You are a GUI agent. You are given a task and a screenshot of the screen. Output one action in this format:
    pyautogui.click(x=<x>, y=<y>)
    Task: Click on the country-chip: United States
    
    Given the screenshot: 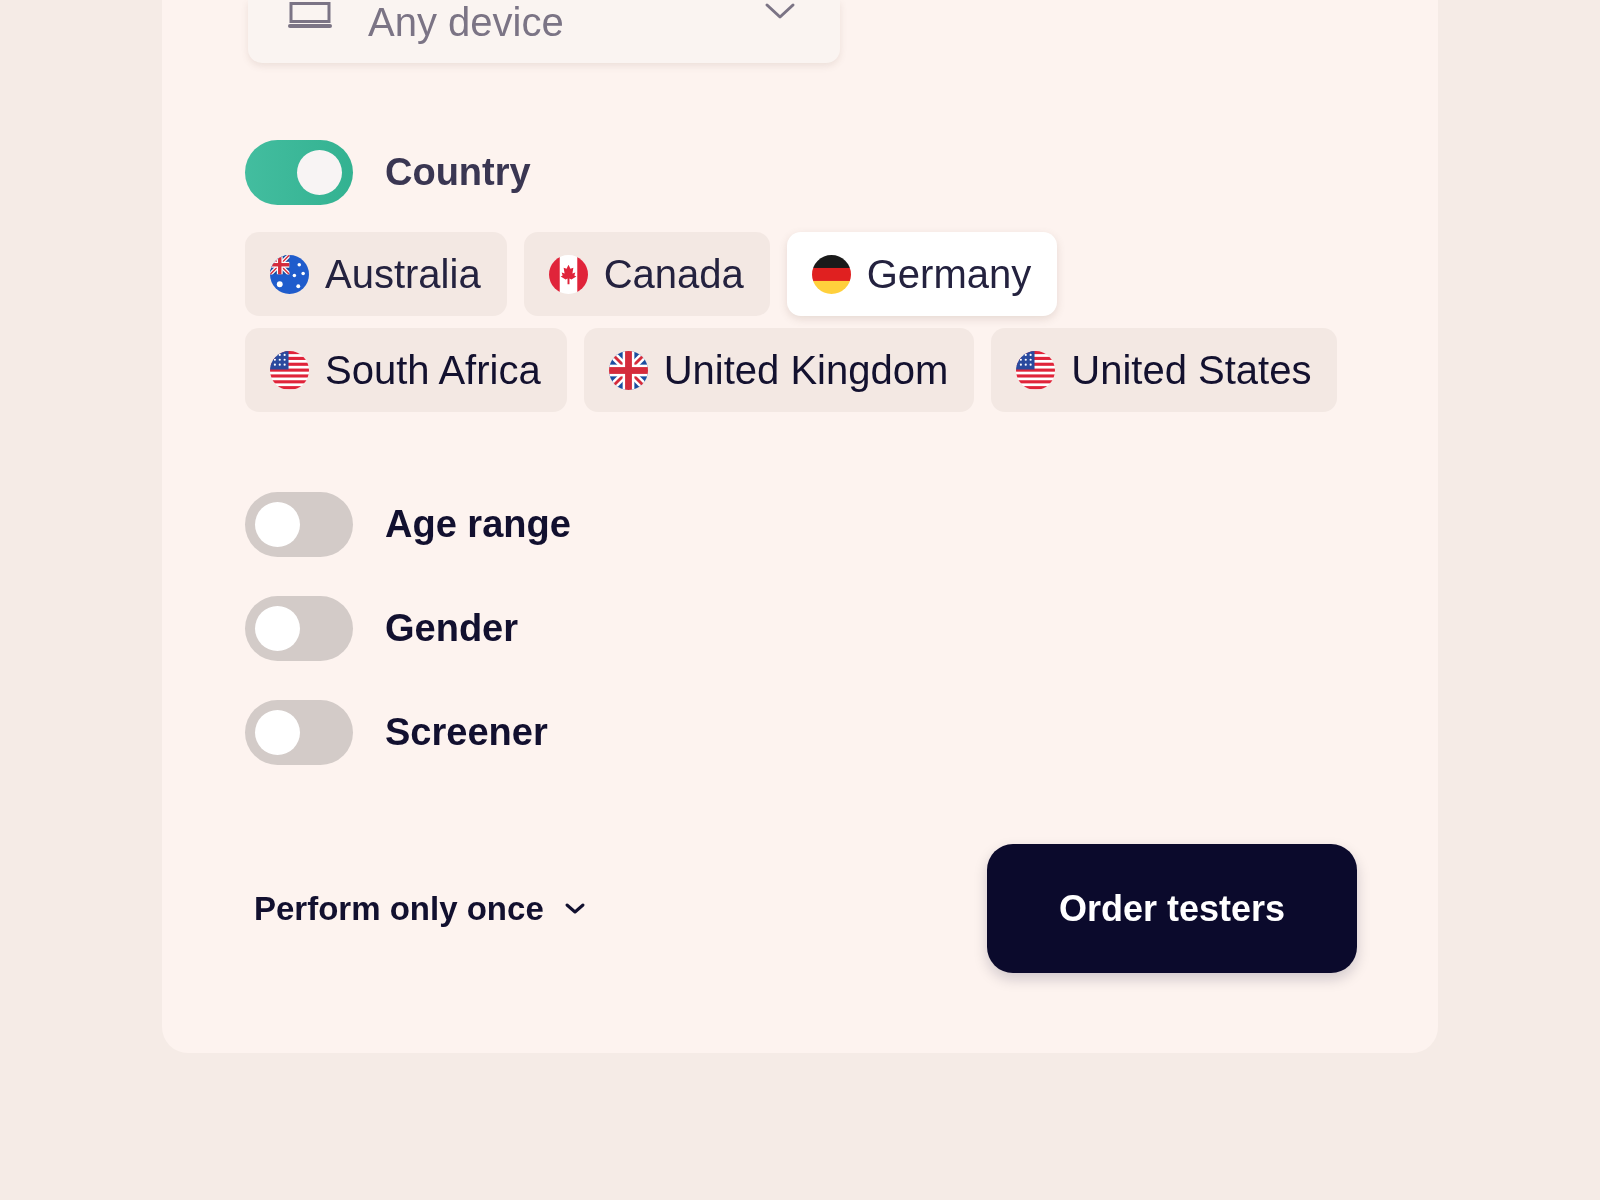 What is the action you would take?
    pyautogui.click(x=1164, y=370)
    